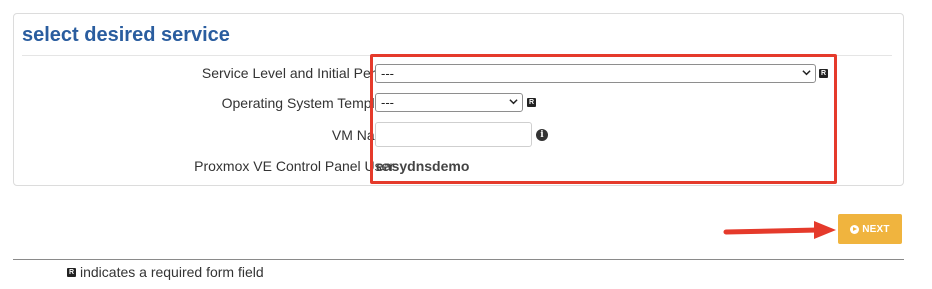 The image size is (932, 289). I want to click on footer-note-text: indicates a required form field, so click(172, 272).